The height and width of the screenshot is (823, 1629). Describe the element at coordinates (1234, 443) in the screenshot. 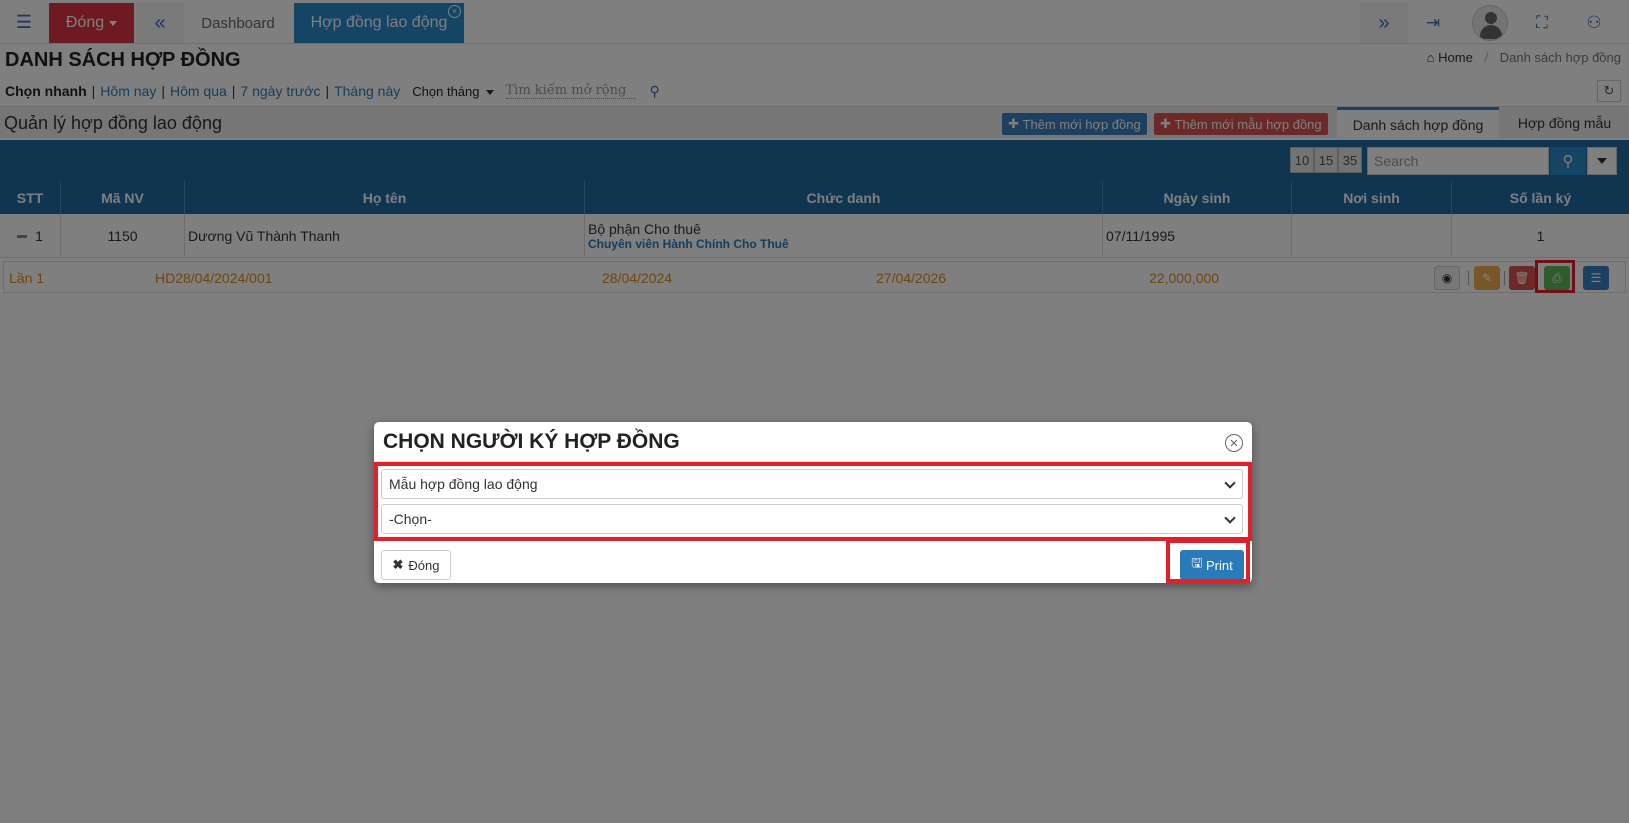

I see `close-icon: ✕` at that location.